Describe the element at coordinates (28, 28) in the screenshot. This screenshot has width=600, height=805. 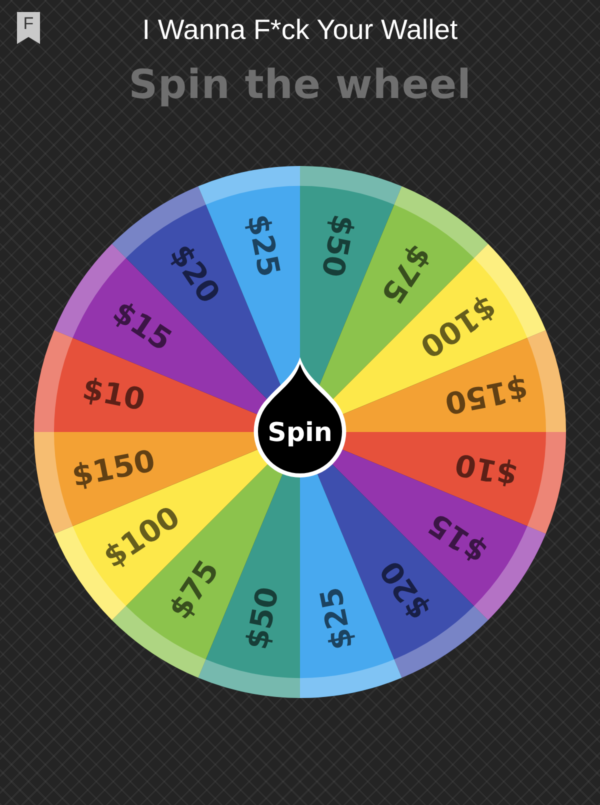
I see `bookmark-badge: F` at that location.